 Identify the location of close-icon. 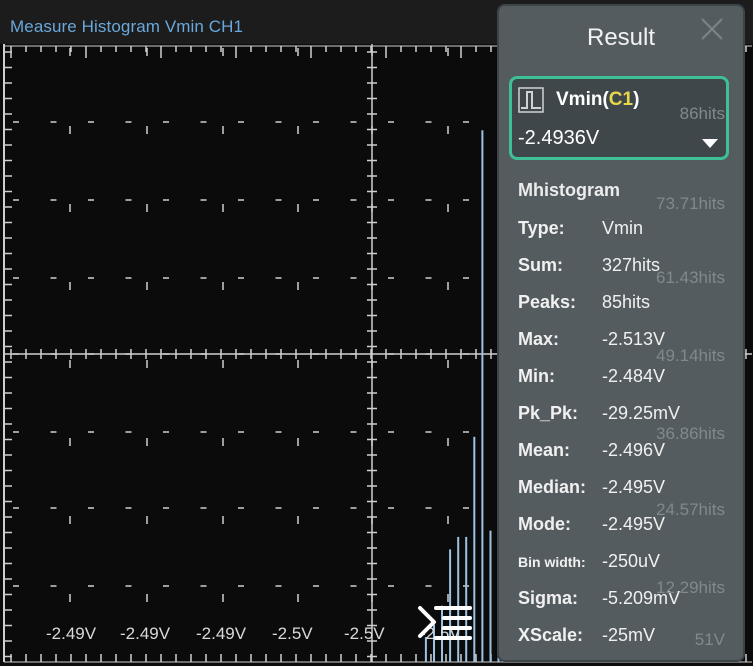
(712, 29).